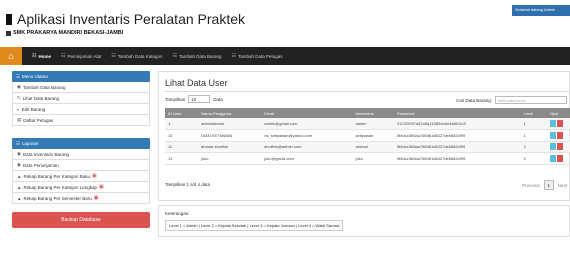  Describe the element at coordinates (199, 99) in the screenshot. I see `length-select: 10` at that location.